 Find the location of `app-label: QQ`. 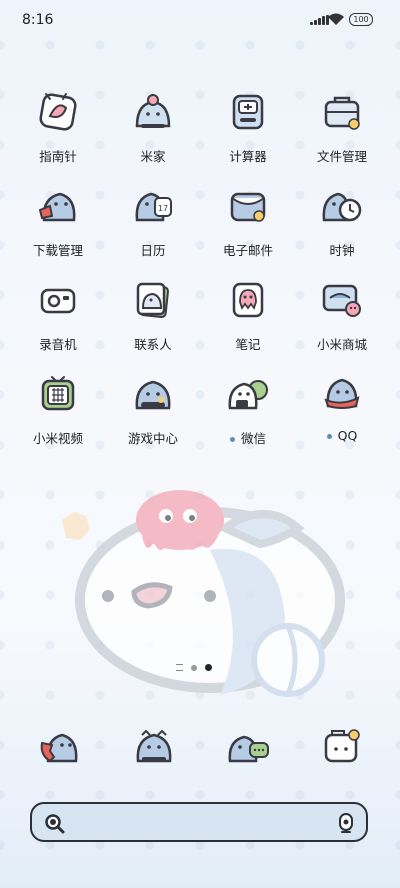

app-label: QQ is located at coordinates (342, 435).